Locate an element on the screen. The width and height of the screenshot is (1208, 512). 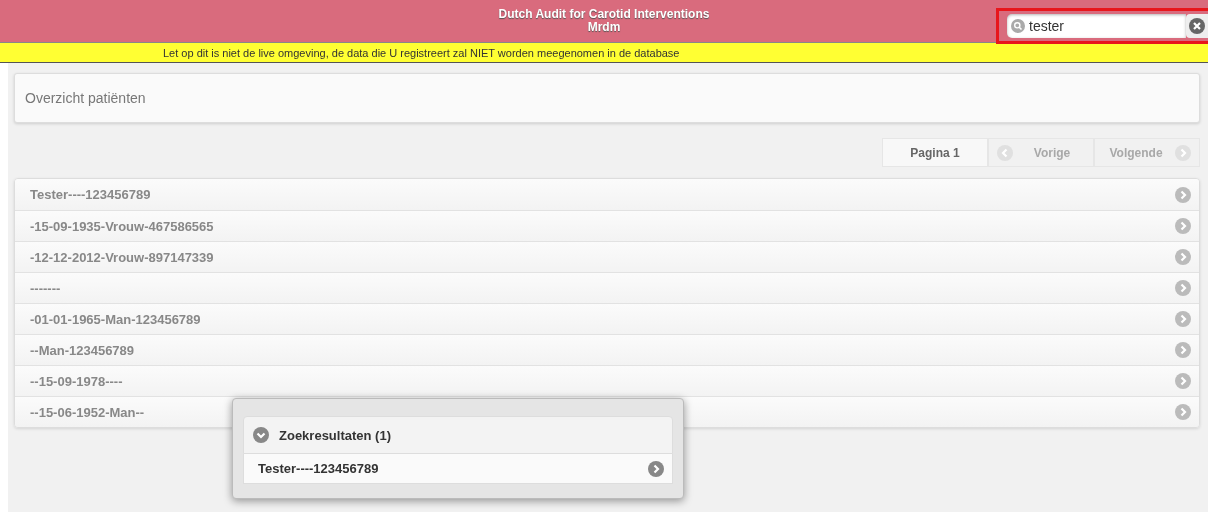
panel-title: Overzicht patiënten is located at coordinates (607, 98).